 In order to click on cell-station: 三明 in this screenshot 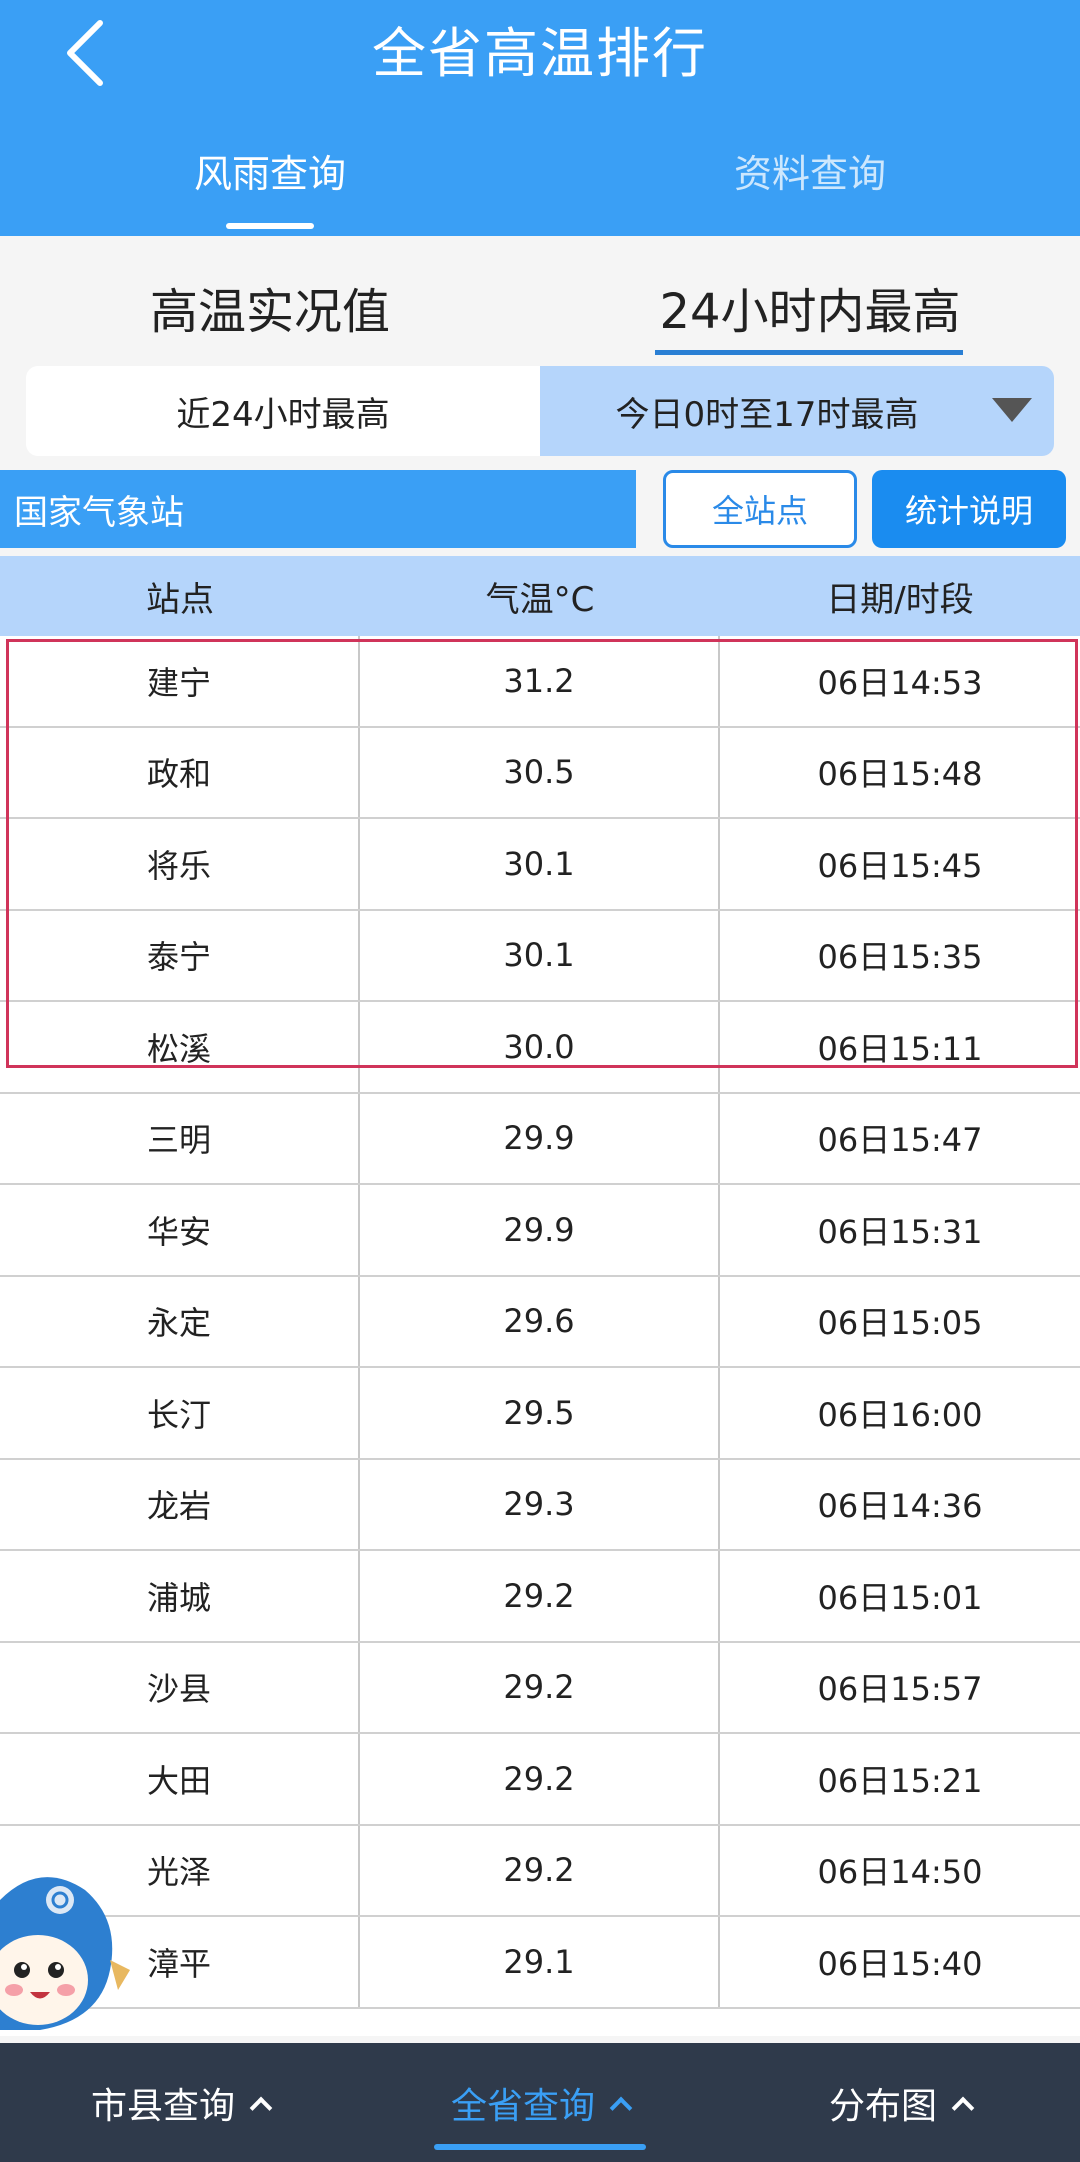, I will do `click(180, 1138)`.